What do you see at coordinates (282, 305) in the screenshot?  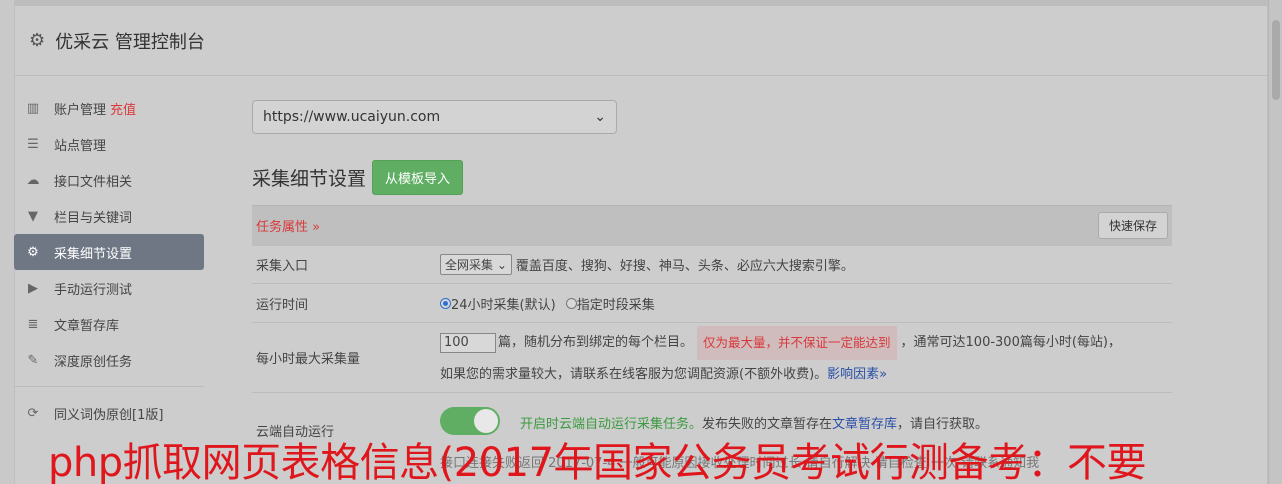 I see `row-label: 运行时间` at bounding box center [282, 305].